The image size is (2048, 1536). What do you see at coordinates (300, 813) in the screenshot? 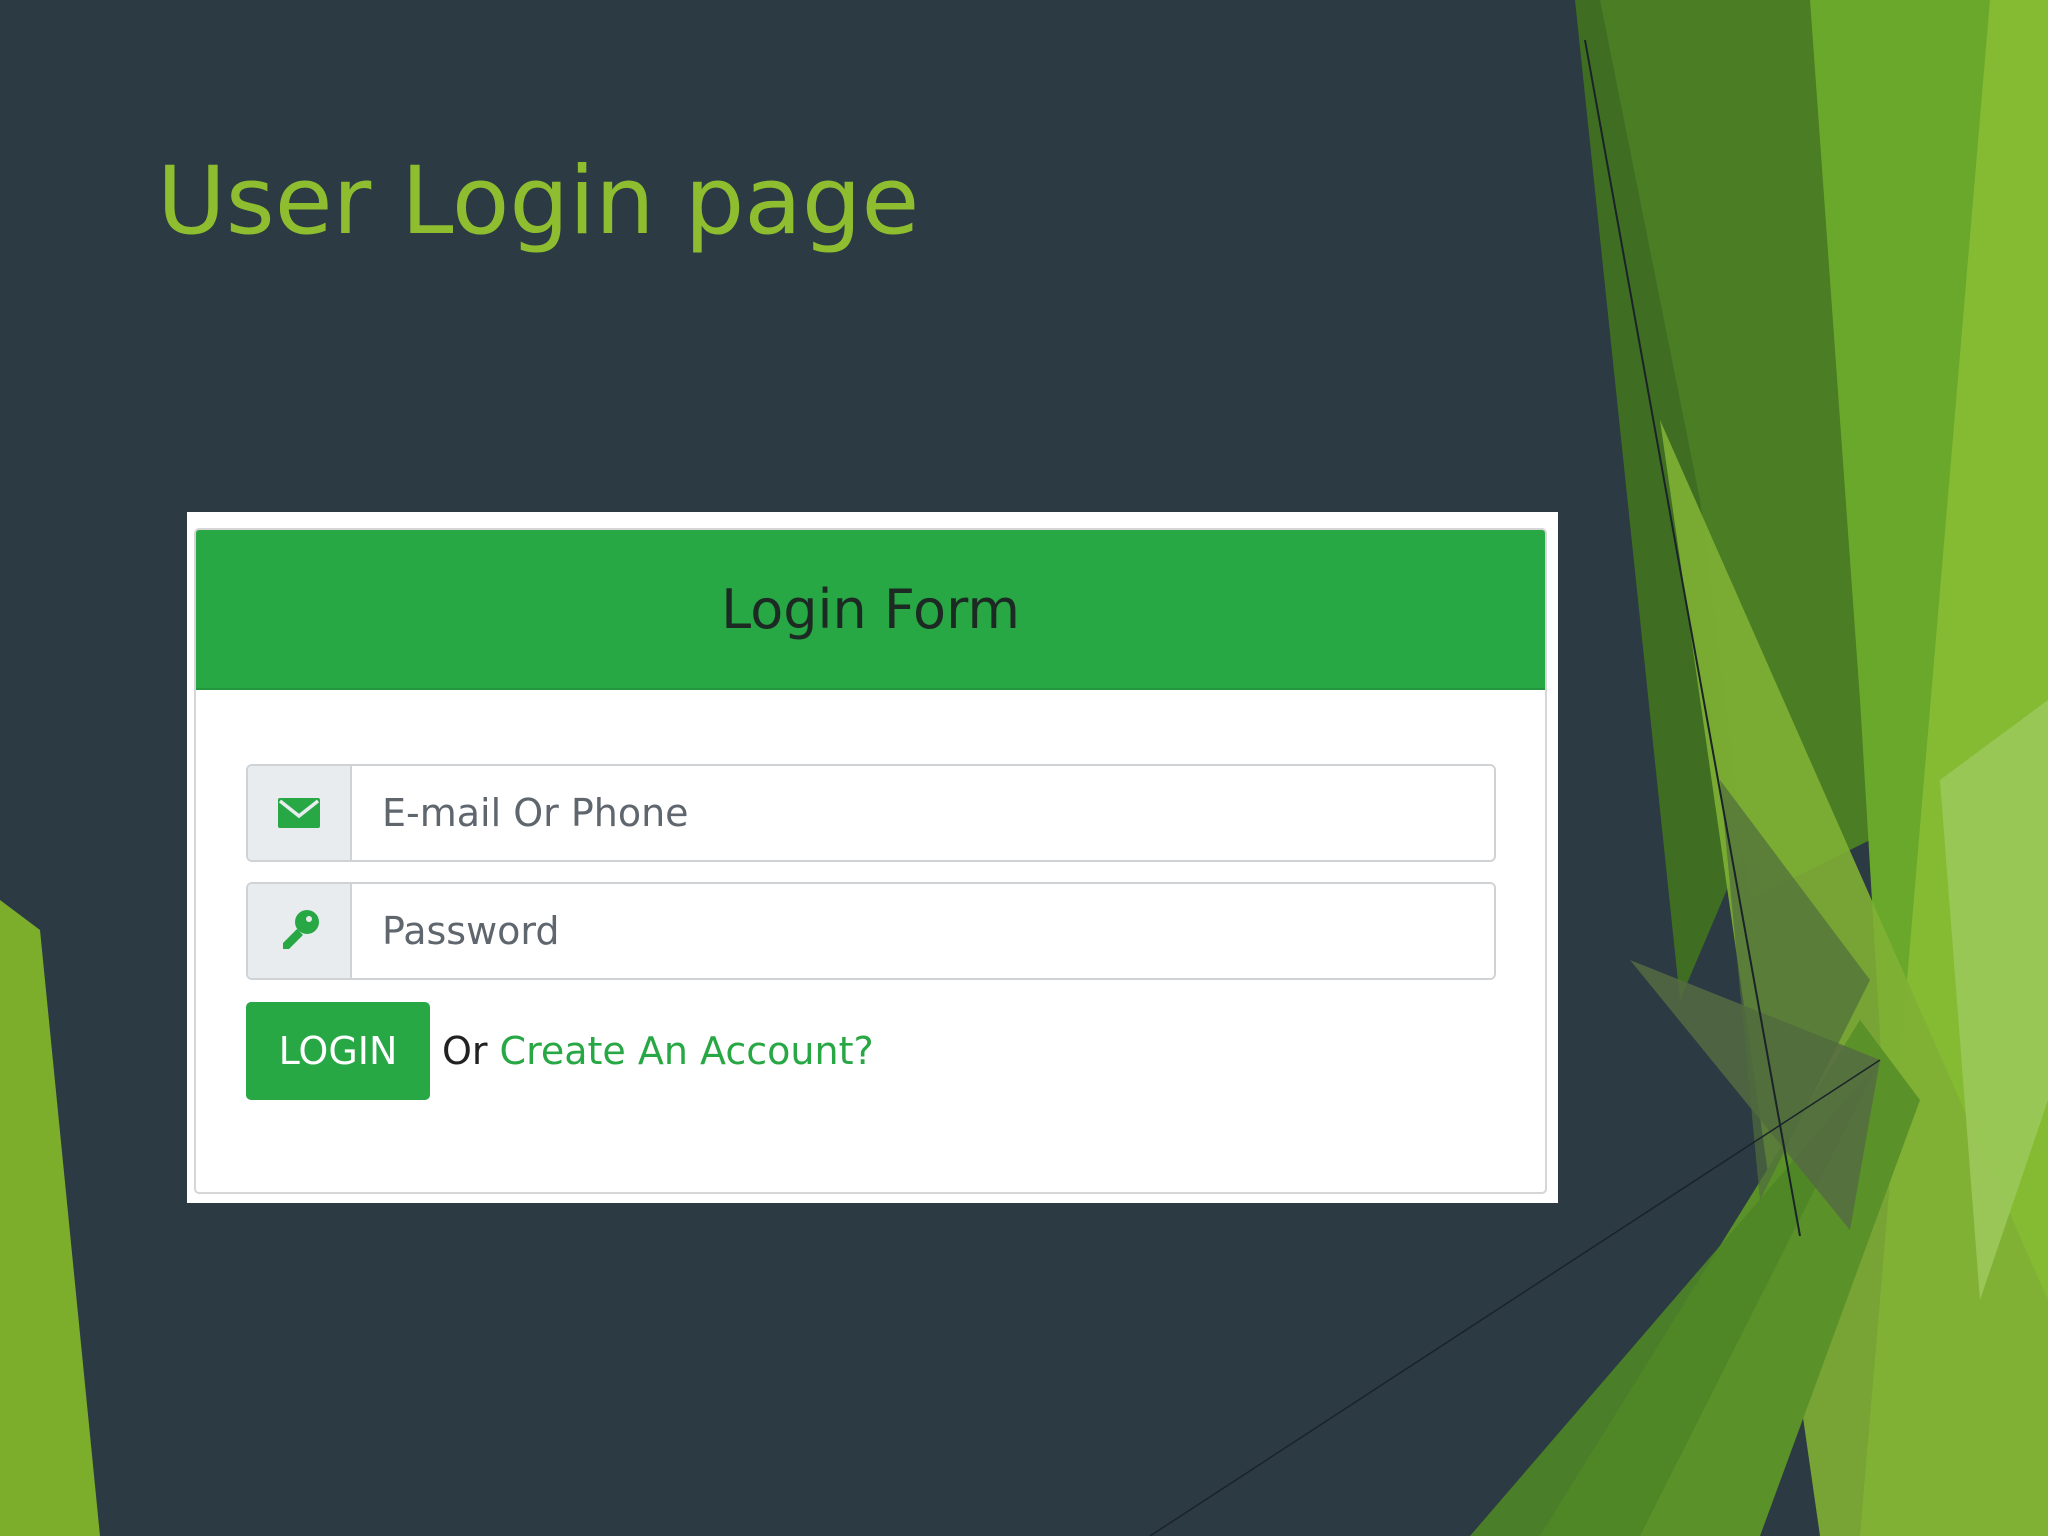
I see `envelope-icon` at bounding box center [300, 813].